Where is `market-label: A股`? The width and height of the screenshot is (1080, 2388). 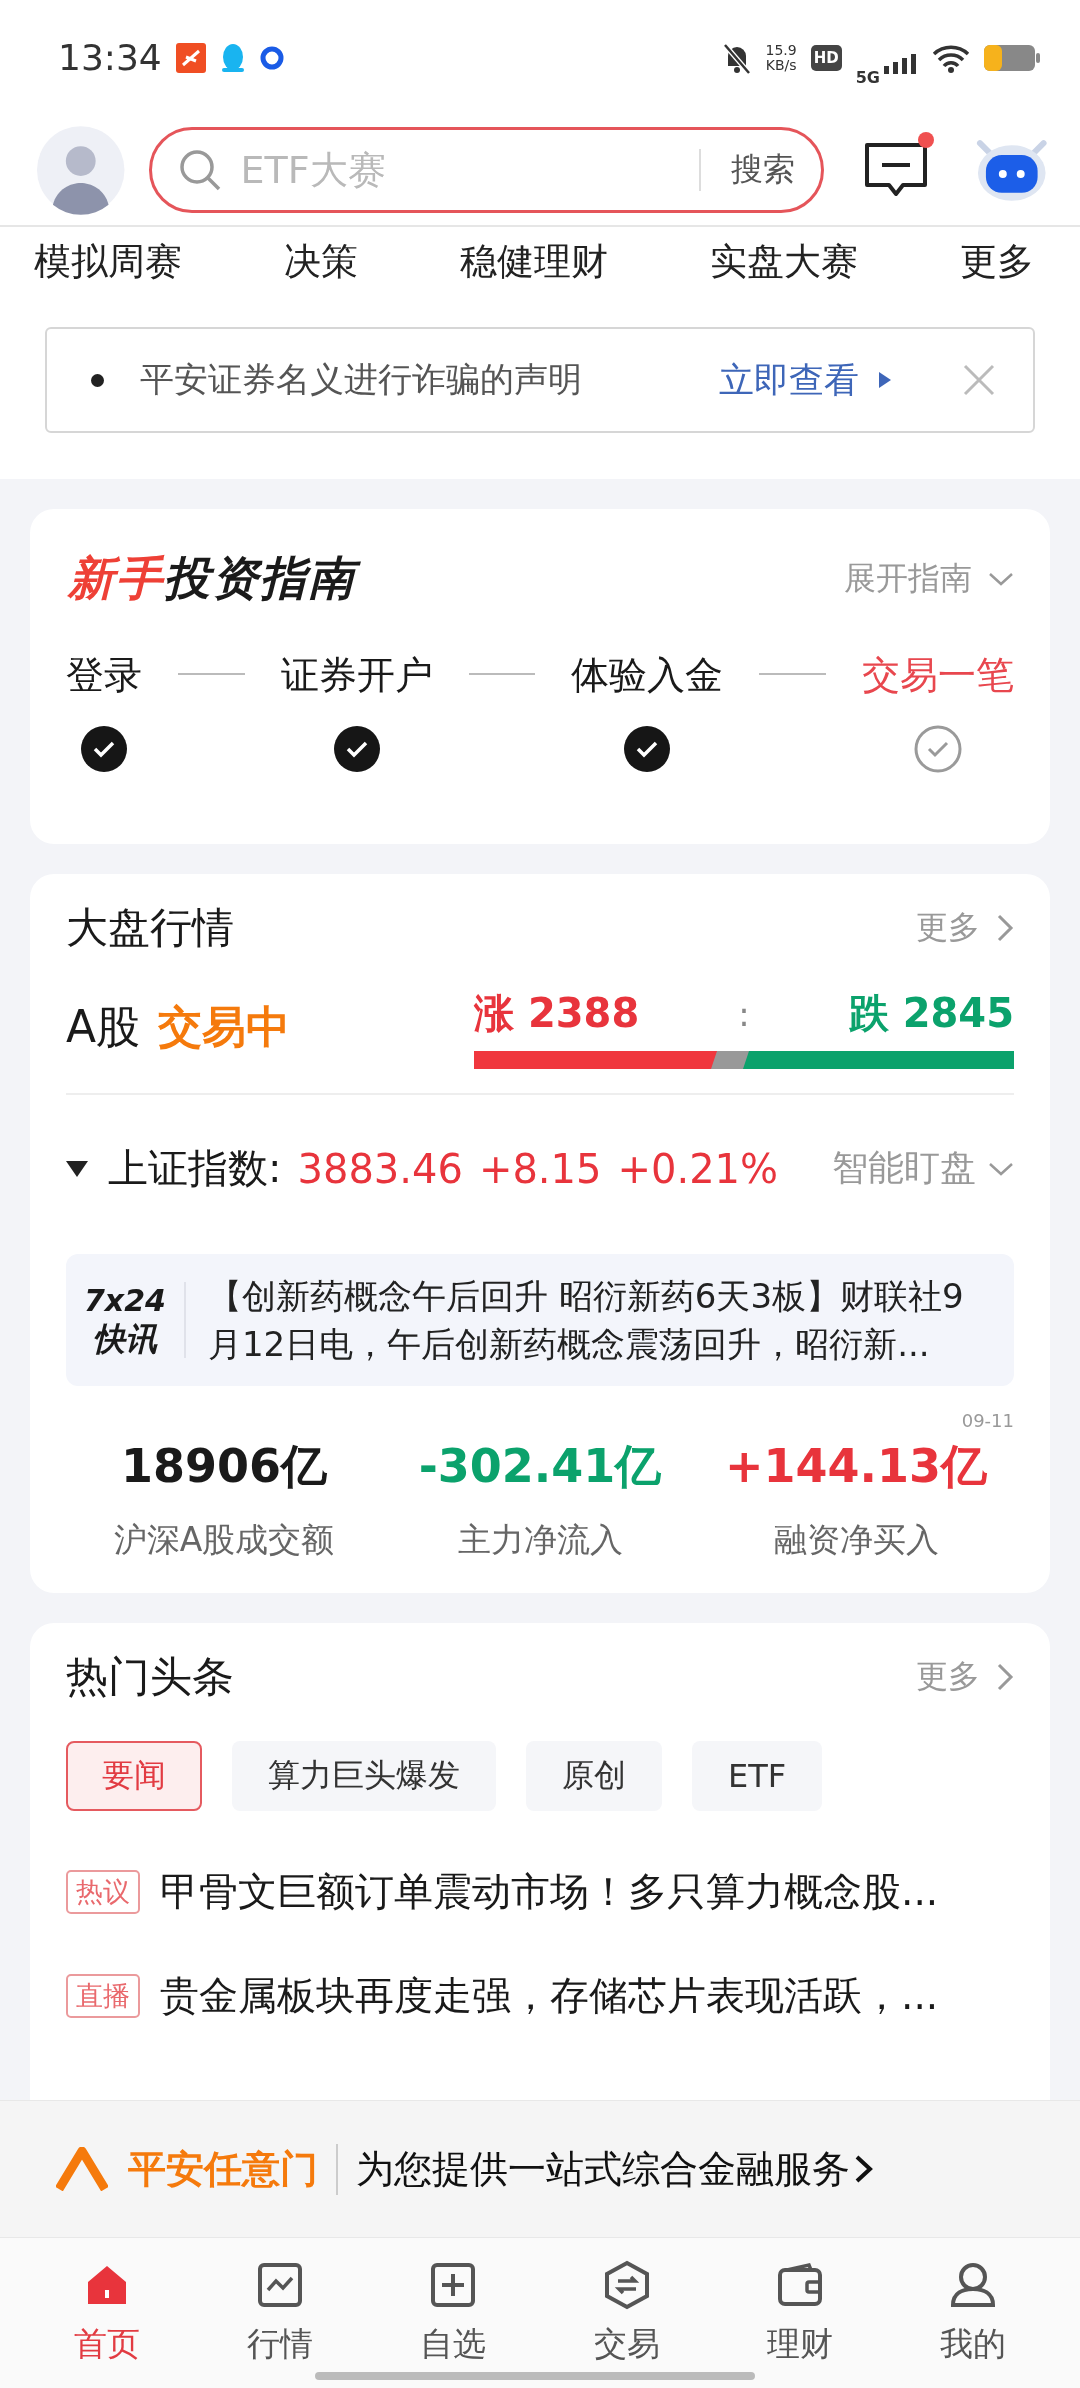
market-label: A股 is located at coordinates (103, 1026).